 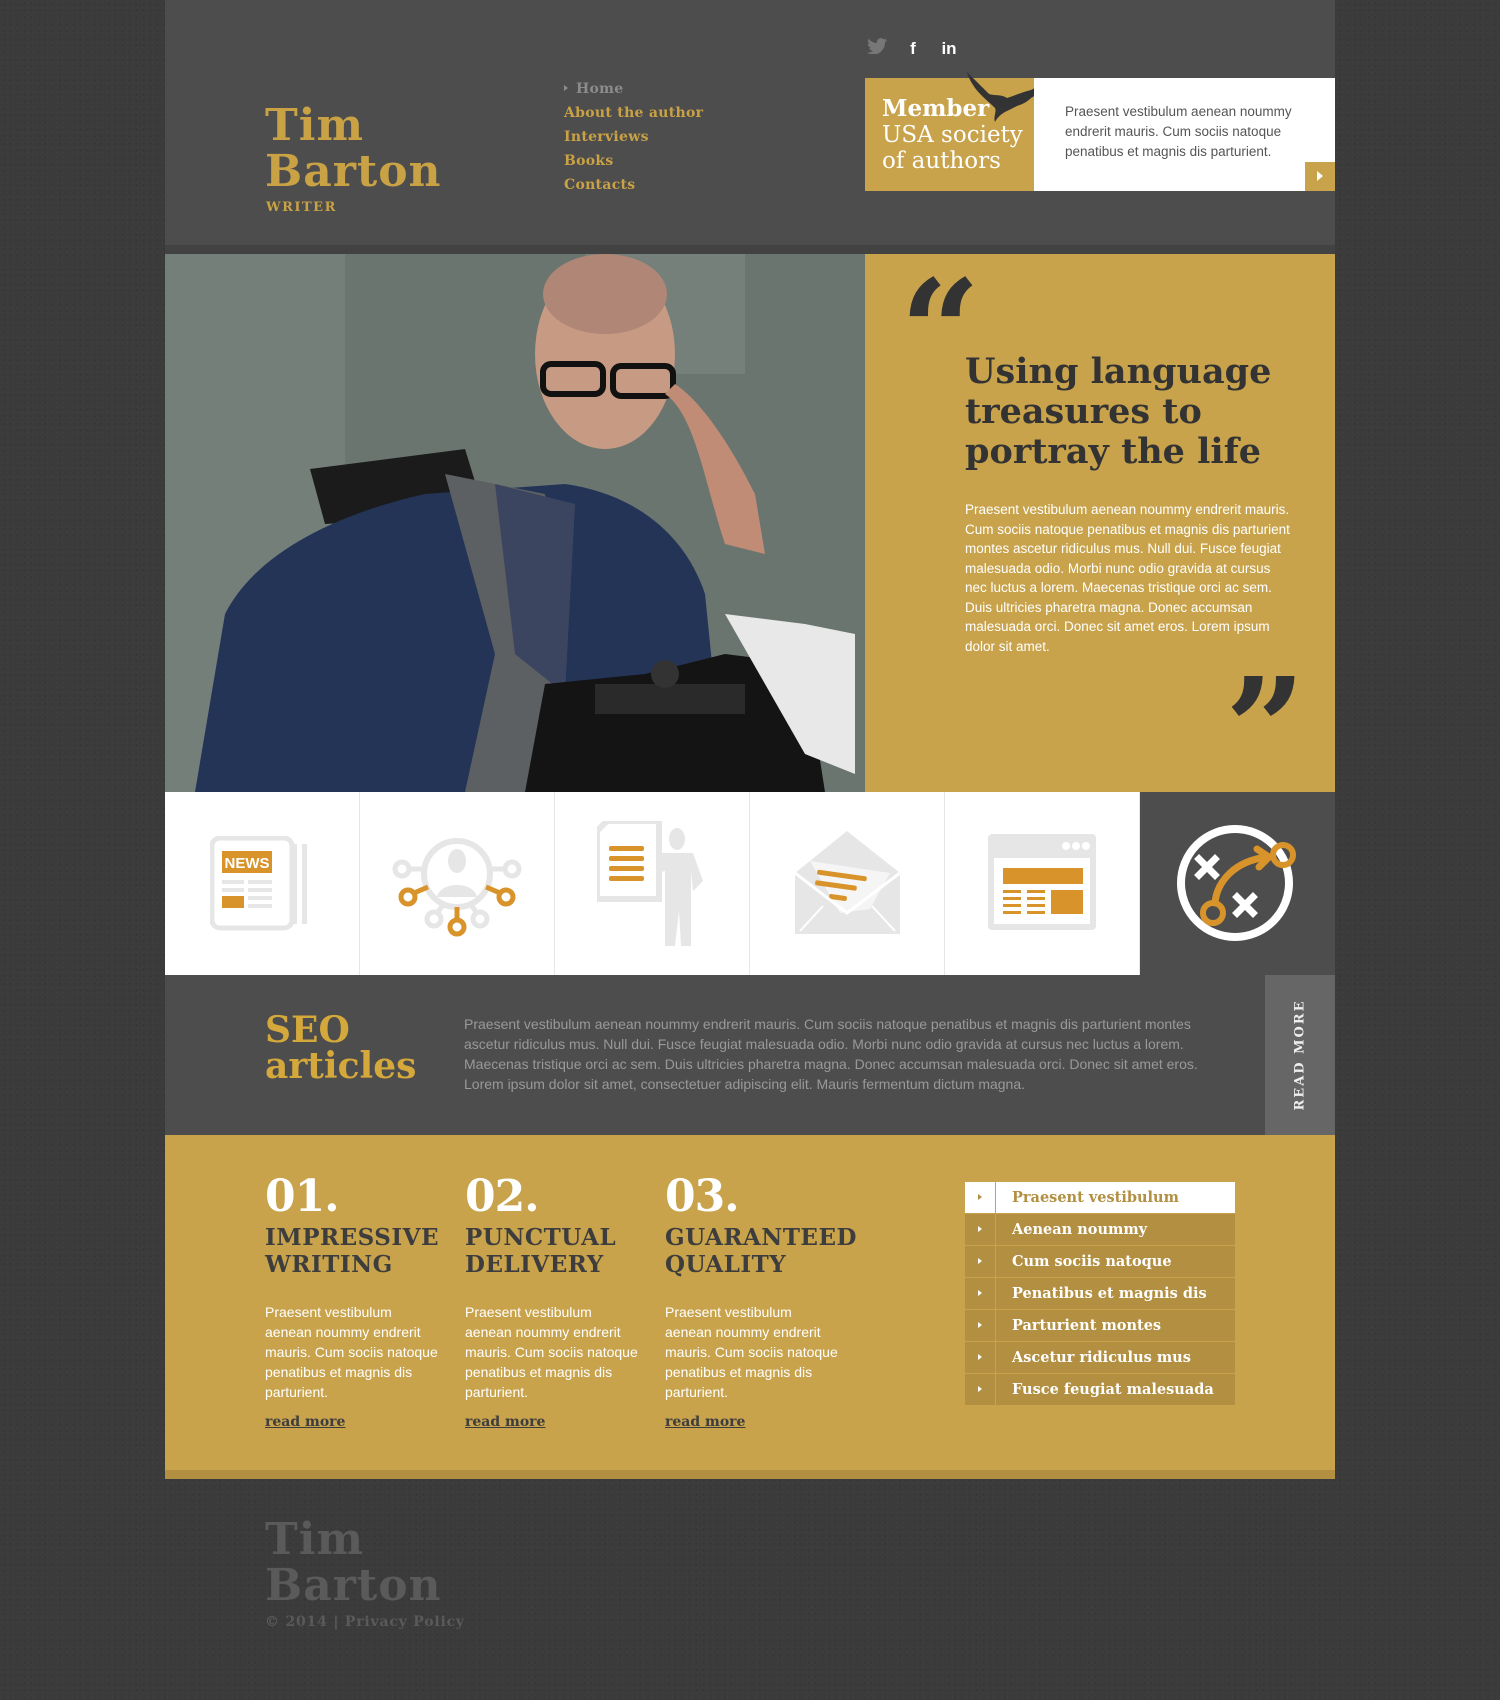 I want to click on twitter-icon, so click(x=877, y=48).